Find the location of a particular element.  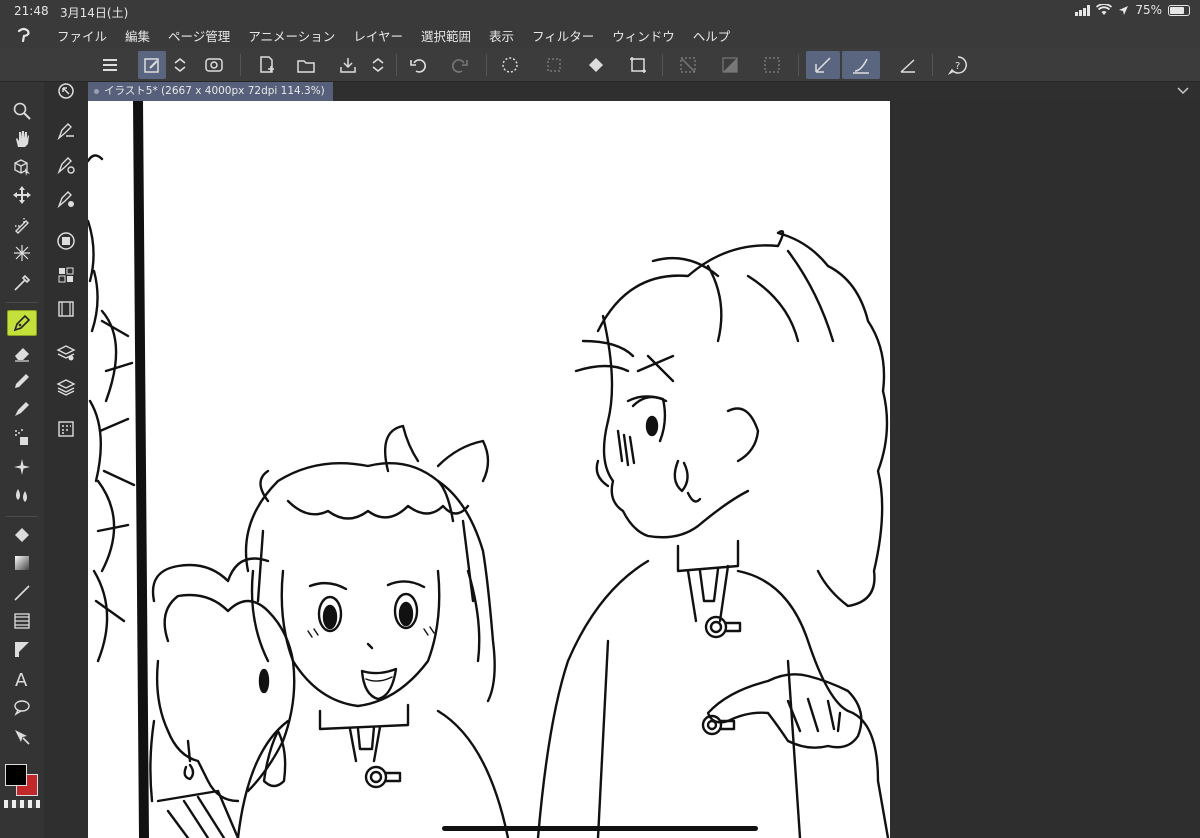

gradient-tool-icon is located at coordinates (22, 563).